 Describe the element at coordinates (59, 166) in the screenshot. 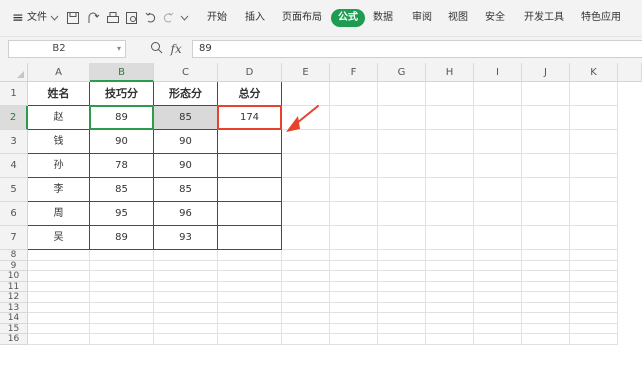

I see `table-cell: 孙` at that location.